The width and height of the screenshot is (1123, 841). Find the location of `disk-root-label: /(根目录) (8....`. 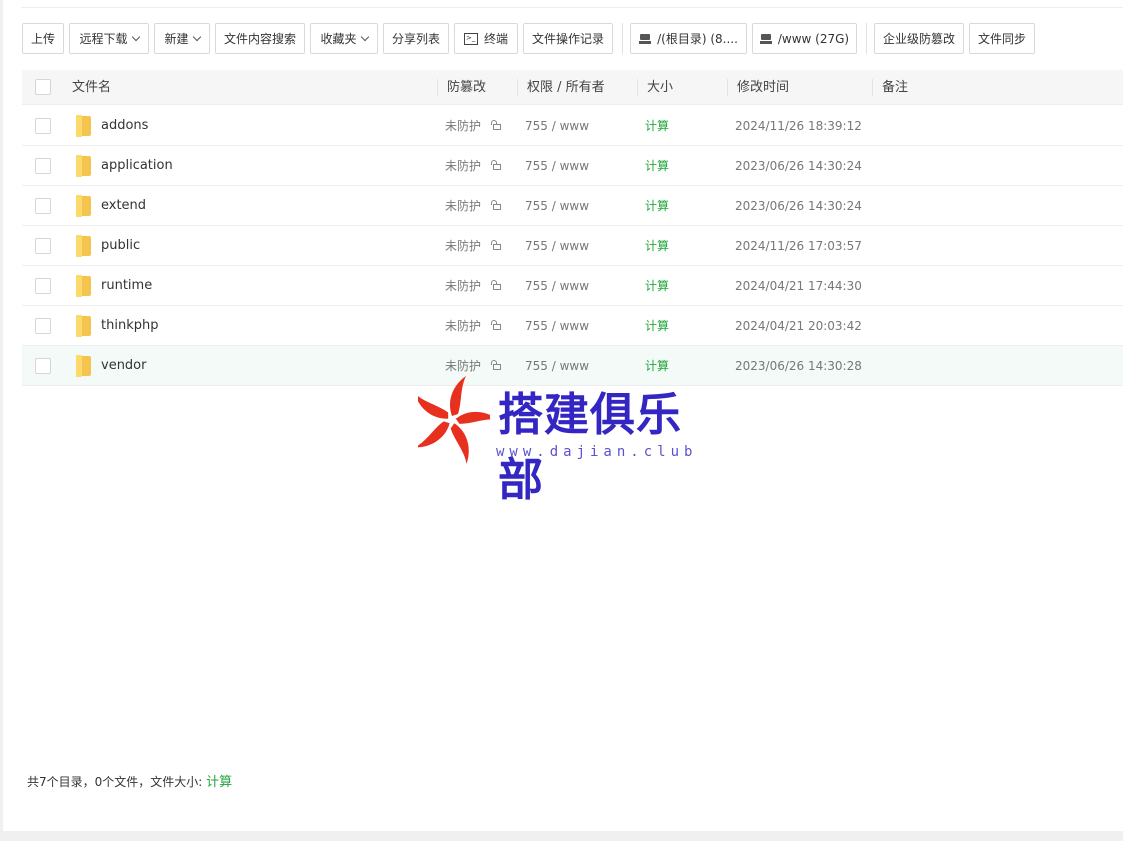

disk-root-label: /(根目录) (8.... is located at coordinates (697, 39).